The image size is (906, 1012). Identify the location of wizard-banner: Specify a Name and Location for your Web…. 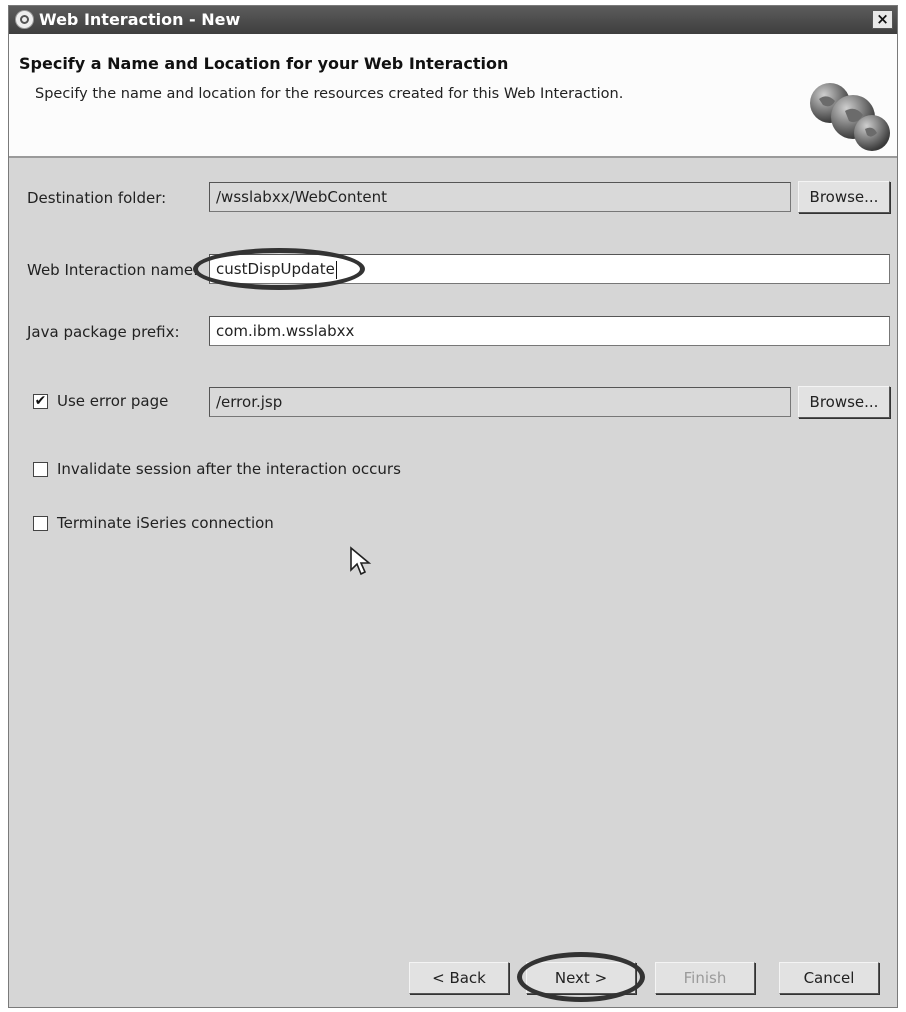
(453, 96).